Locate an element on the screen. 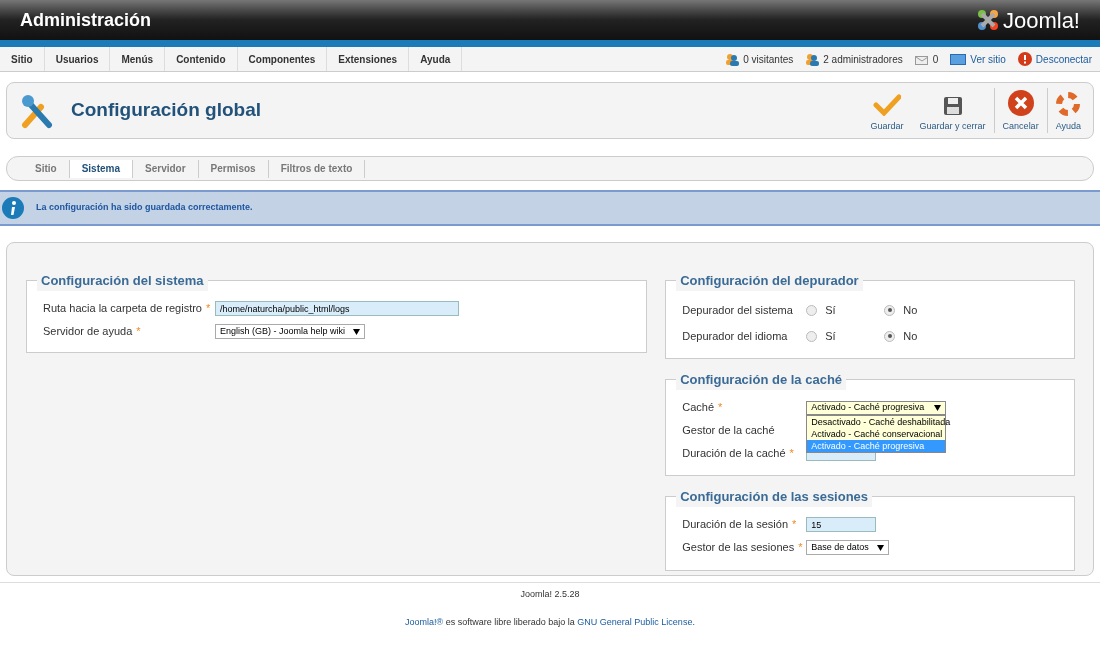  logo-icon is located at coordinates (987, 20).